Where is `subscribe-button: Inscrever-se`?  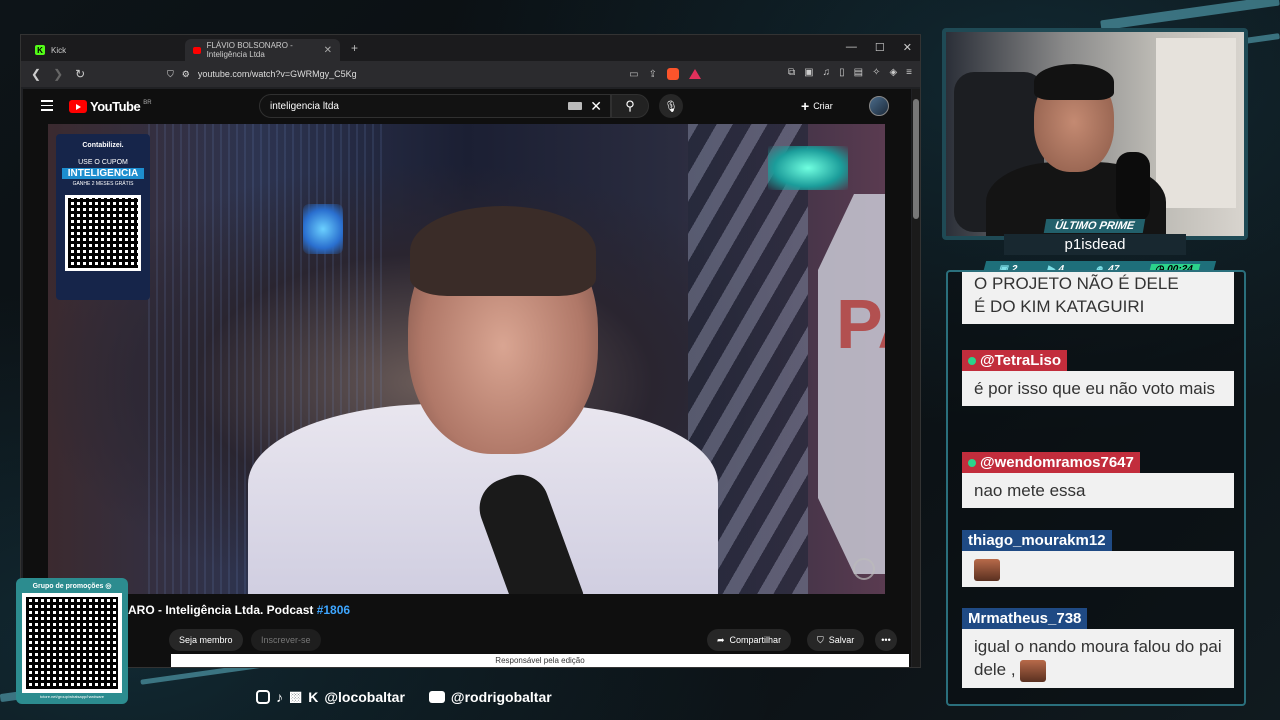
subscribe-button: Inscrever-se is located at coordinates (286, 640).